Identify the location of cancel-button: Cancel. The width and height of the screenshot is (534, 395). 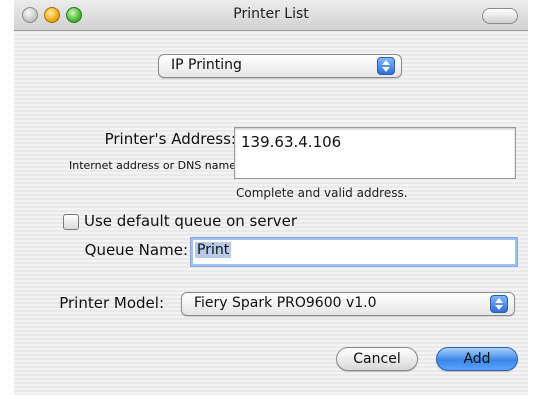
(377, 359).